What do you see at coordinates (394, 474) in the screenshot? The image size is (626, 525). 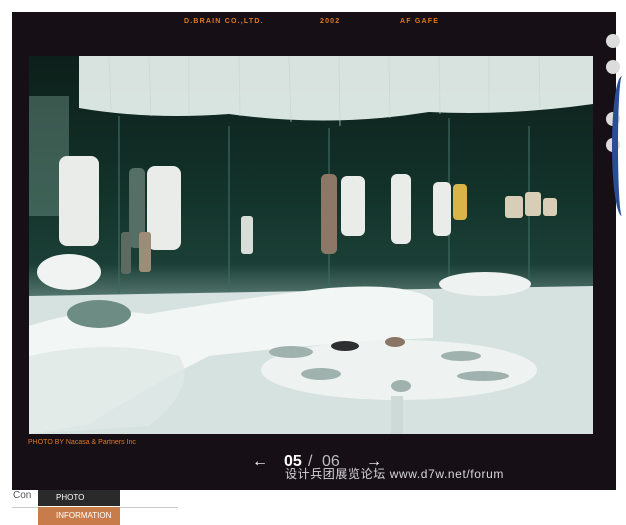 I see `forum-watermark: 设计兵团展览论坛 www.d7w.net/forum` at bounding box center [394, 474].